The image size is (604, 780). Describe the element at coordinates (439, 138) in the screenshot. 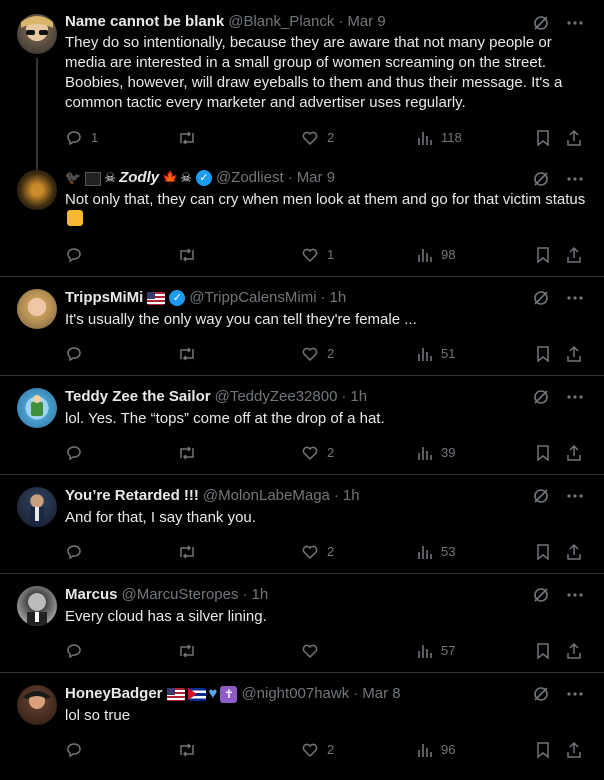

I see `views-button: 118` at that location.